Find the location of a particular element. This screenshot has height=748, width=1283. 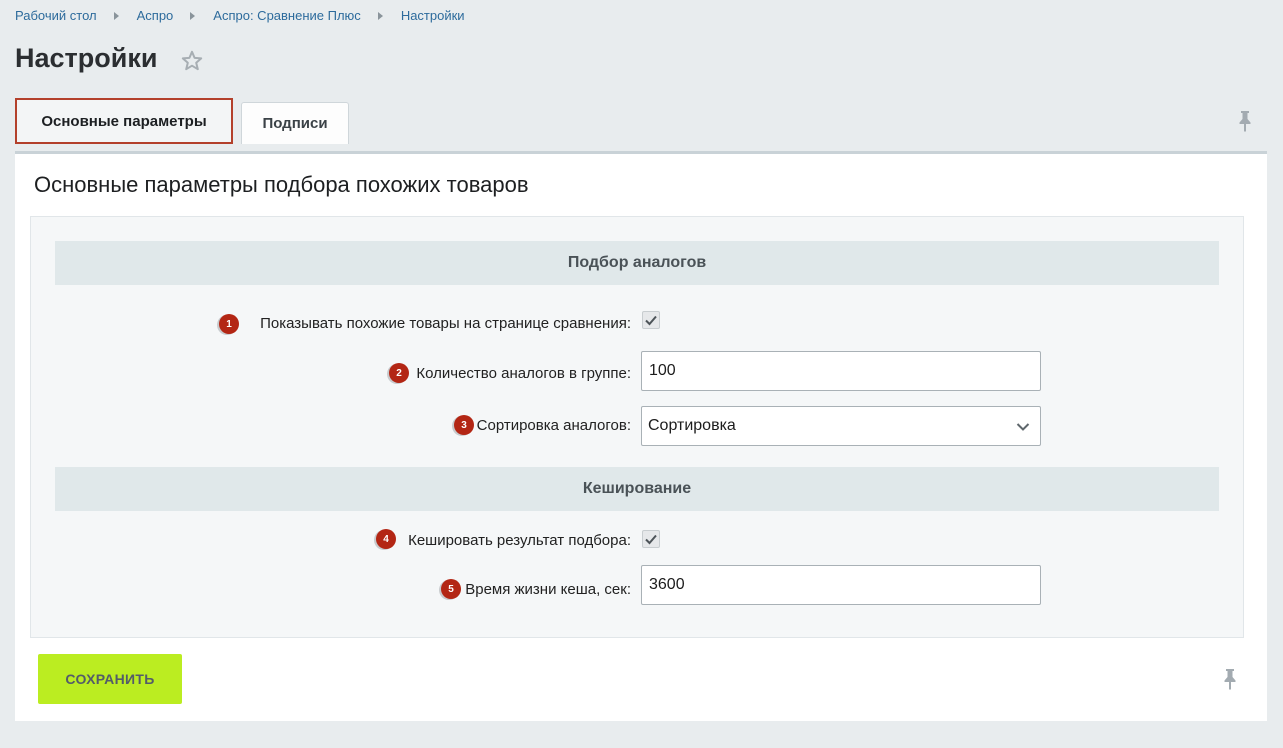

cache-ttl-input is located at coordinates (841, 585).